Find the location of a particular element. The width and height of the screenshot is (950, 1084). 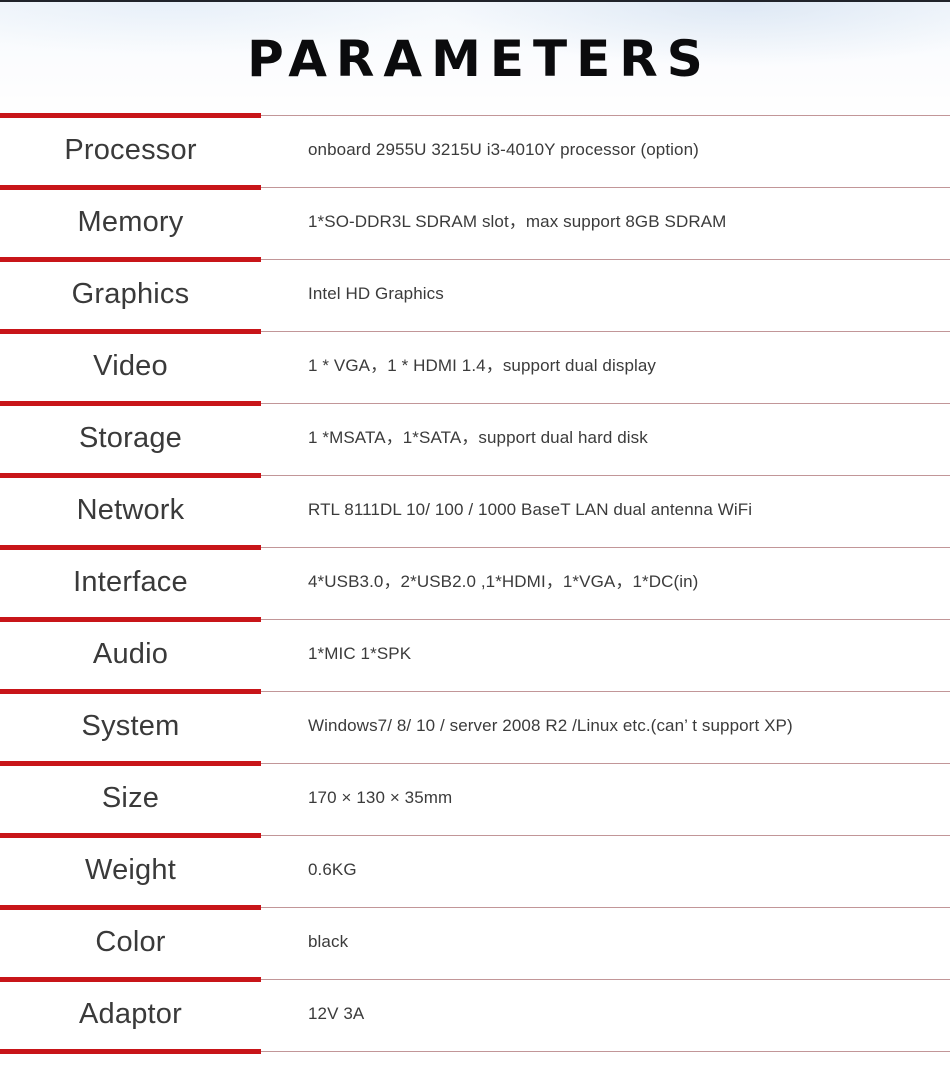

spec-label-cell: Storage is located at coordinates (130, 439).